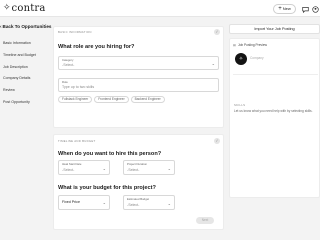  I want to click on field-label: Category, so click(68, 60).